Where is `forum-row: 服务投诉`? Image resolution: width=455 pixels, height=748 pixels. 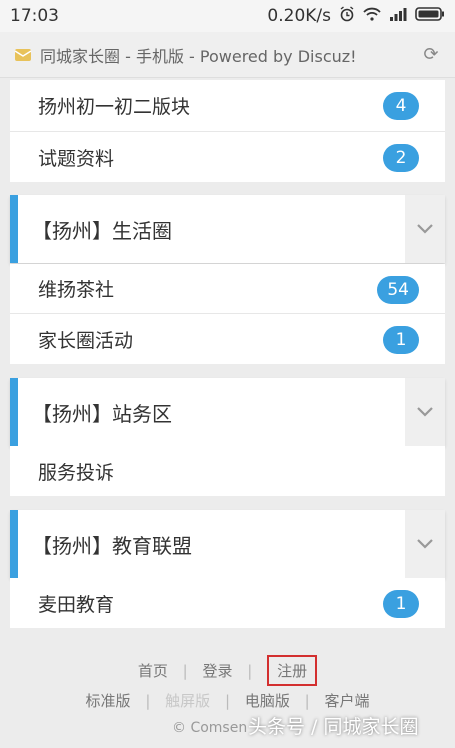 forum-row: 服务投诉 is located at coordinates (227, 471).